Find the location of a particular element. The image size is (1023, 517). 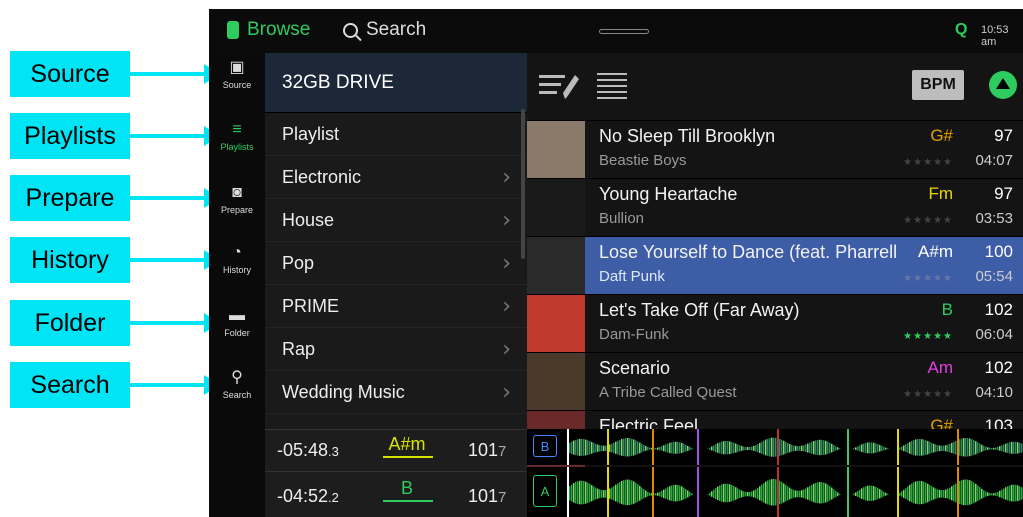

deck-time-tenths: .3 is located at coordinates (333, 451).